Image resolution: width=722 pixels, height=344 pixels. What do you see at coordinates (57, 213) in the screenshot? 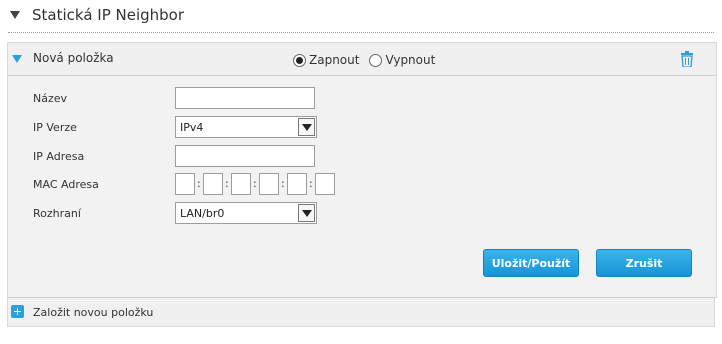
I see `interface-label: Rozhraní` at bounding box center [57, 213].